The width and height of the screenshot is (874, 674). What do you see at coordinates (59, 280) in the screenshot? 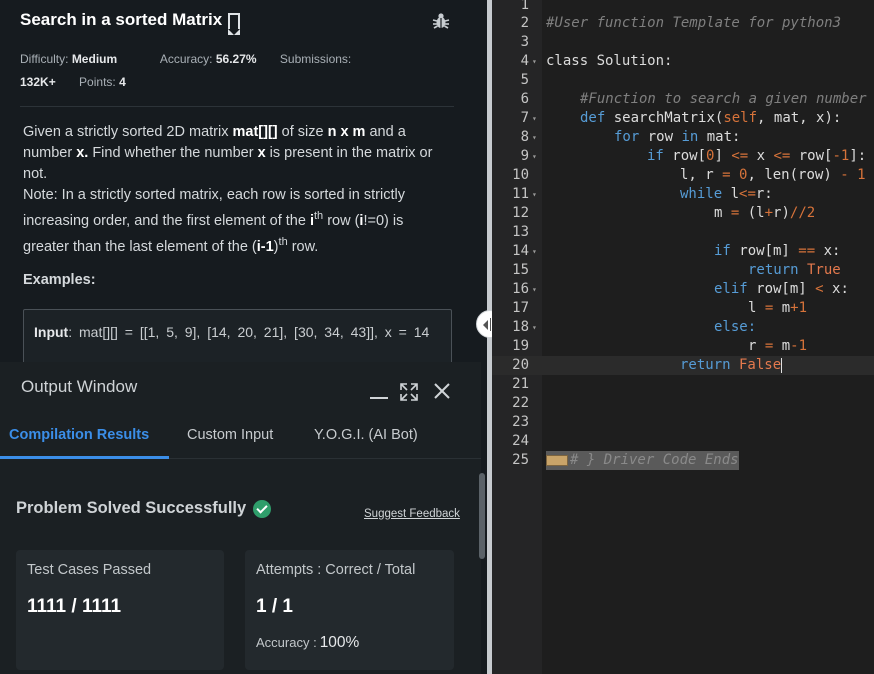
I see `examples-heading: Examples:` at bounding box center [59, 280].